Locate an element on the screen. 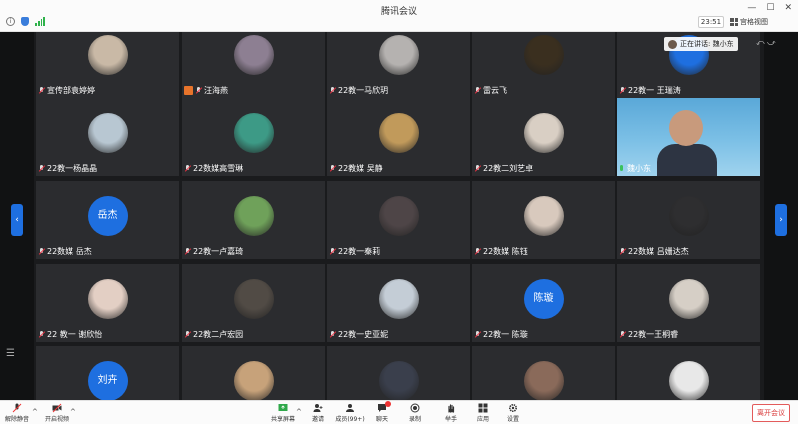 This screenshot has width=798, height=424. participant-tile: 岳杰 22数媒 岳杰 is located at coordinates (107, 220).